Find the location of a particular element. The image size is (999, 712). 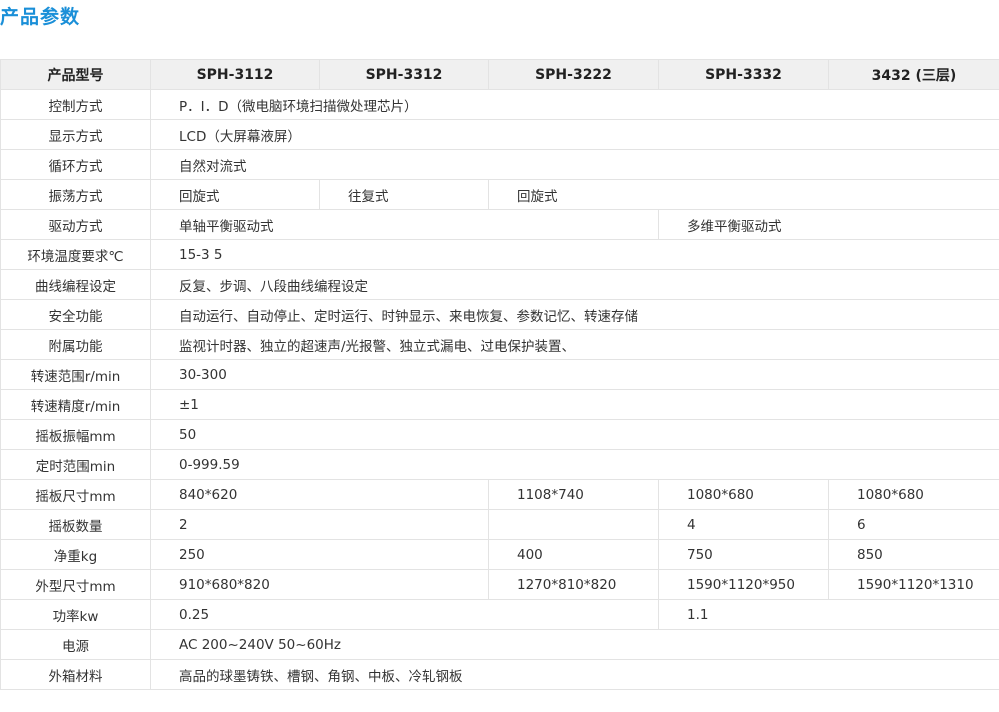

row-value: 1590*1120*1310 is located at coordinates (913, 584).